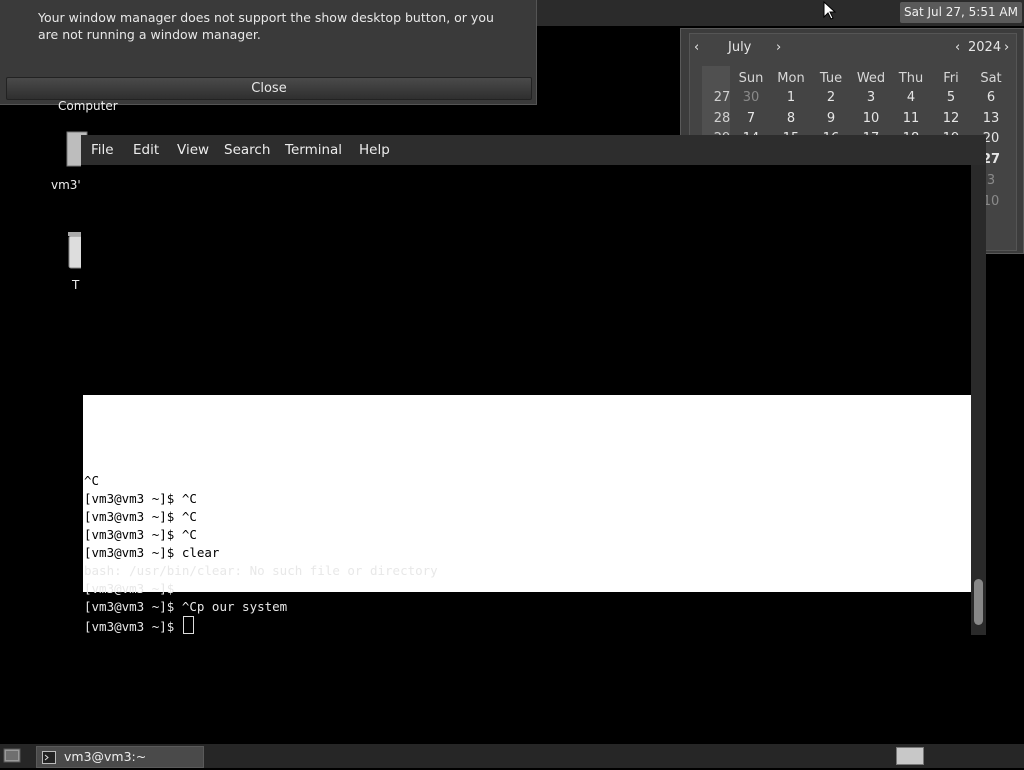  What do you see at coordinates (269, 88) in the screenshot?
I see `close-button: Close` at bounding box center [269, 88].